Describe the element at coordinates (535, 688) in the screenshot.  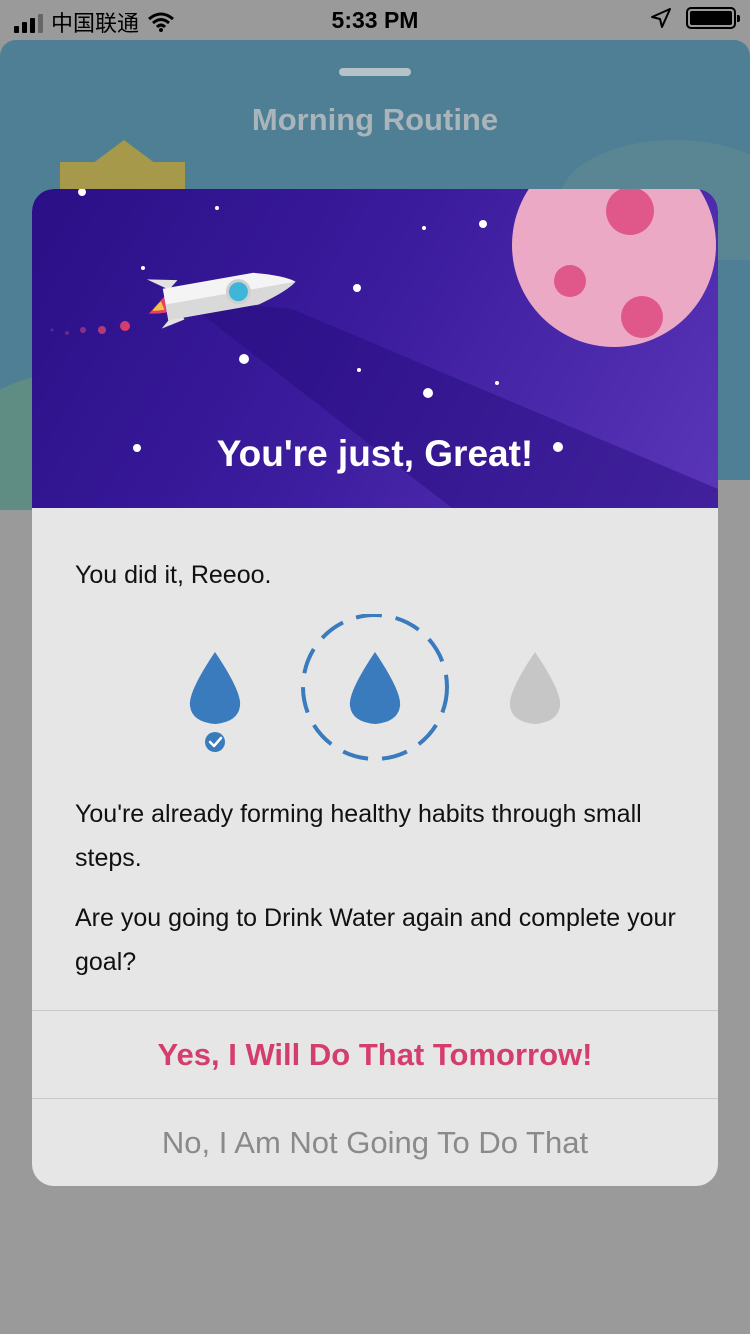
I see `water-drop-pending-icon` at that location.